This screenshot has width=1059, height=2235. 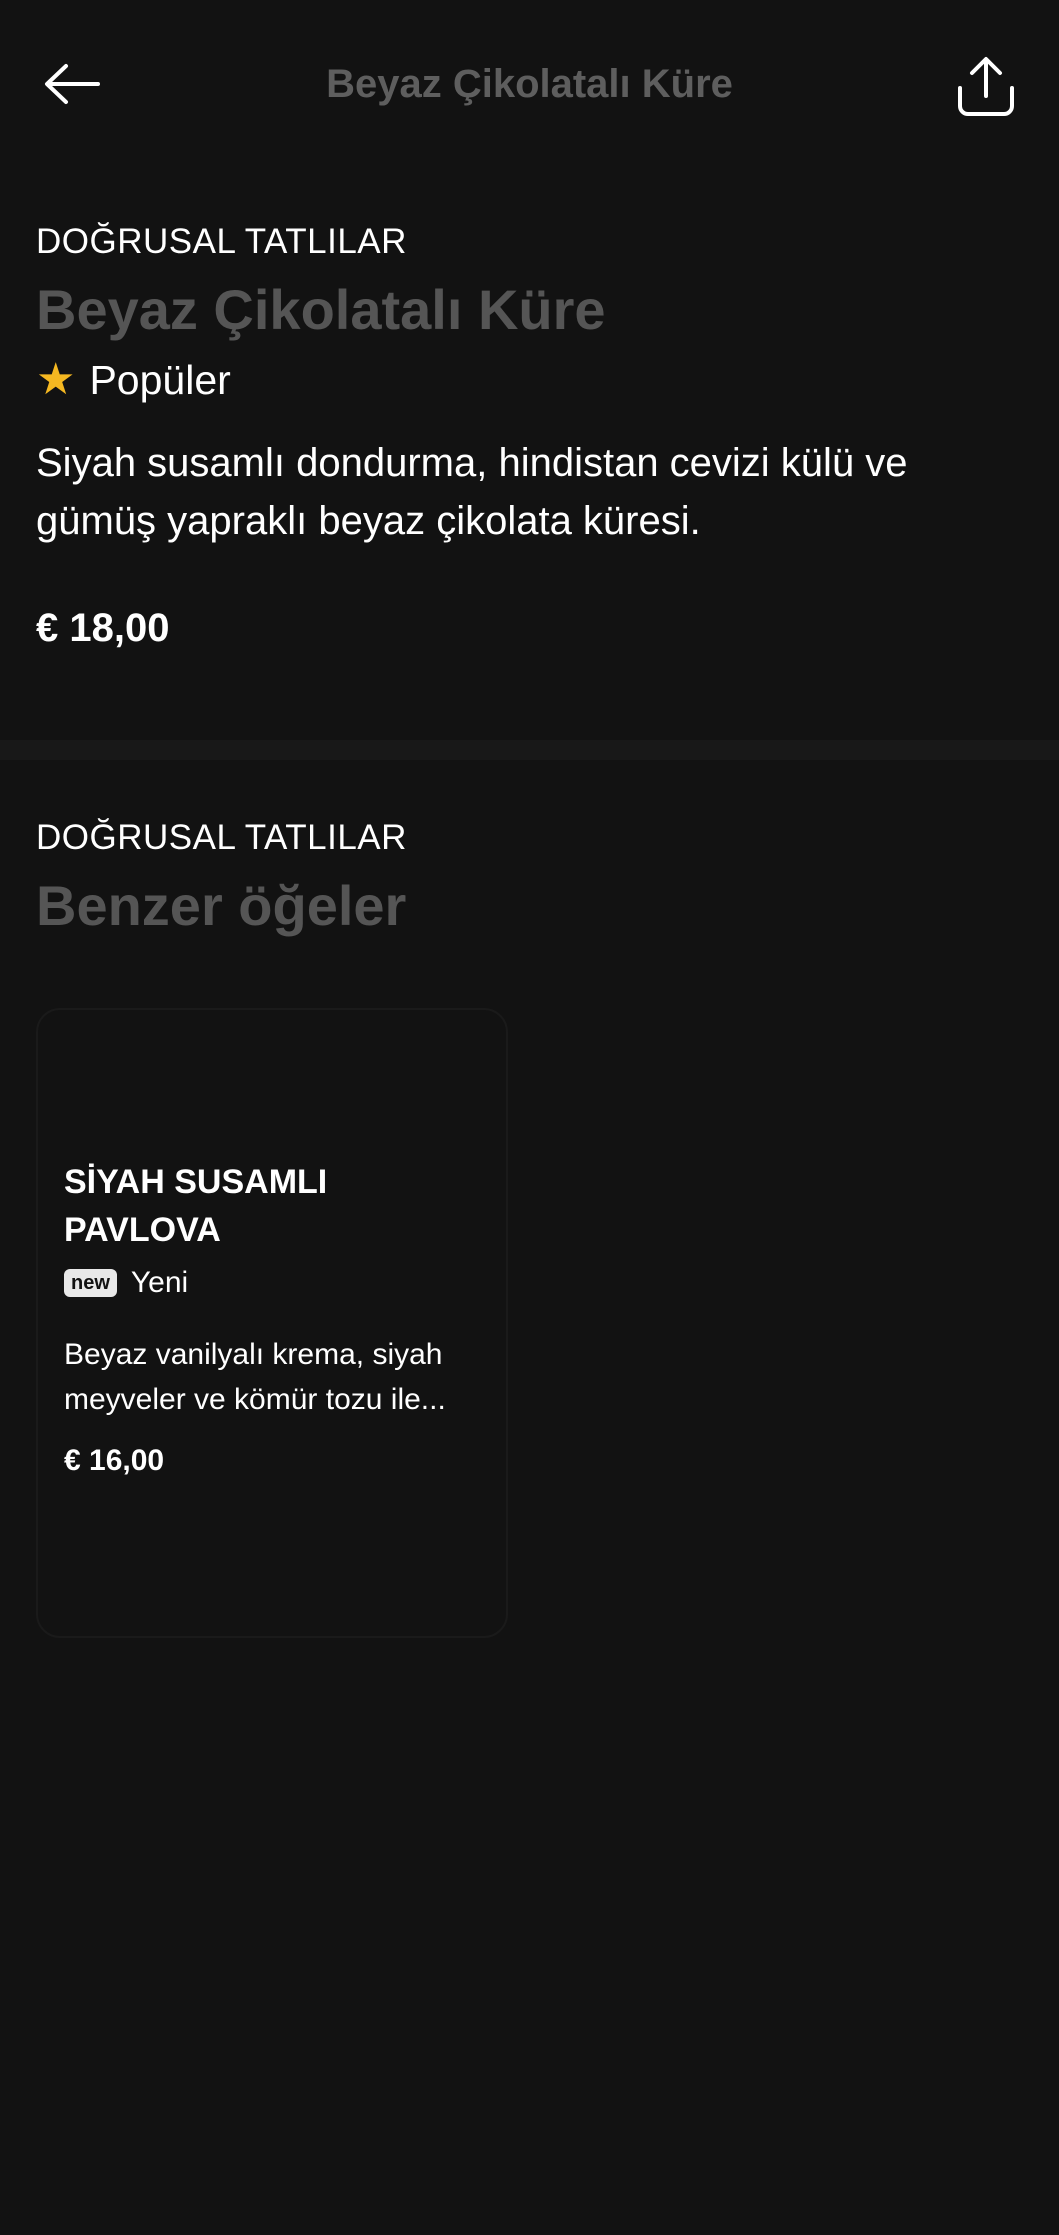 What do you see at coordinates (221, 905) in the screenshot?
I see `similar-items-title: Benzer öğeler` at bounding box center [221, 905].